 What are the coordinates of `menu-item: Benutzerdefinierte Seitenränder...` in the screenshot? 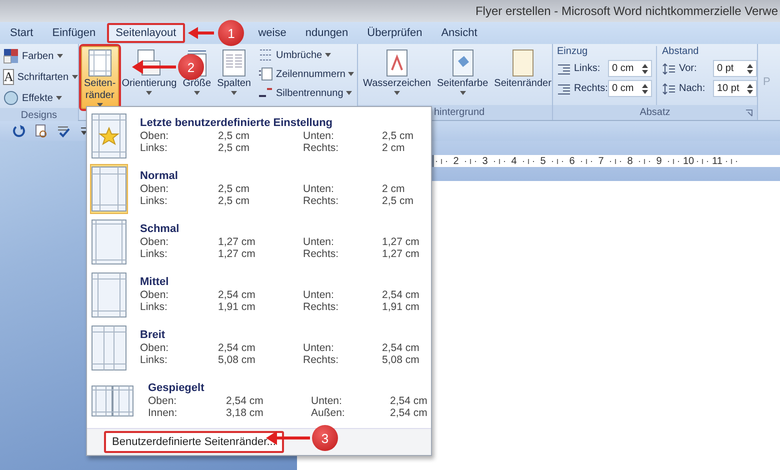 It's located at (194, 442).